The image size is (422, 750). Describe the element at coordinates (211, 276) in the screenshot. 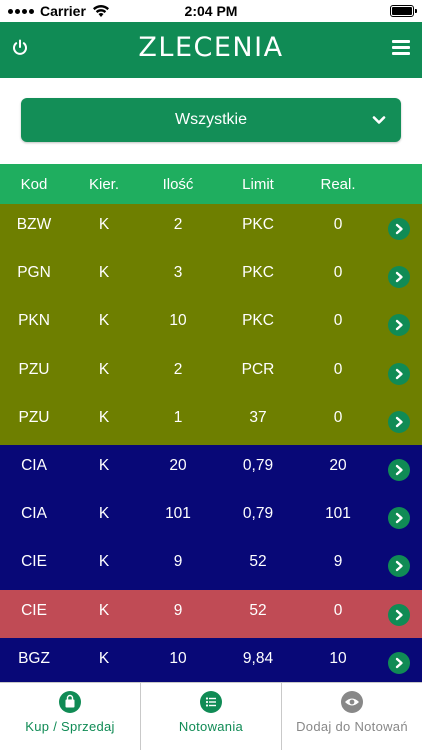

I see `table-row: PGN K 3 PKC 0` at that location.